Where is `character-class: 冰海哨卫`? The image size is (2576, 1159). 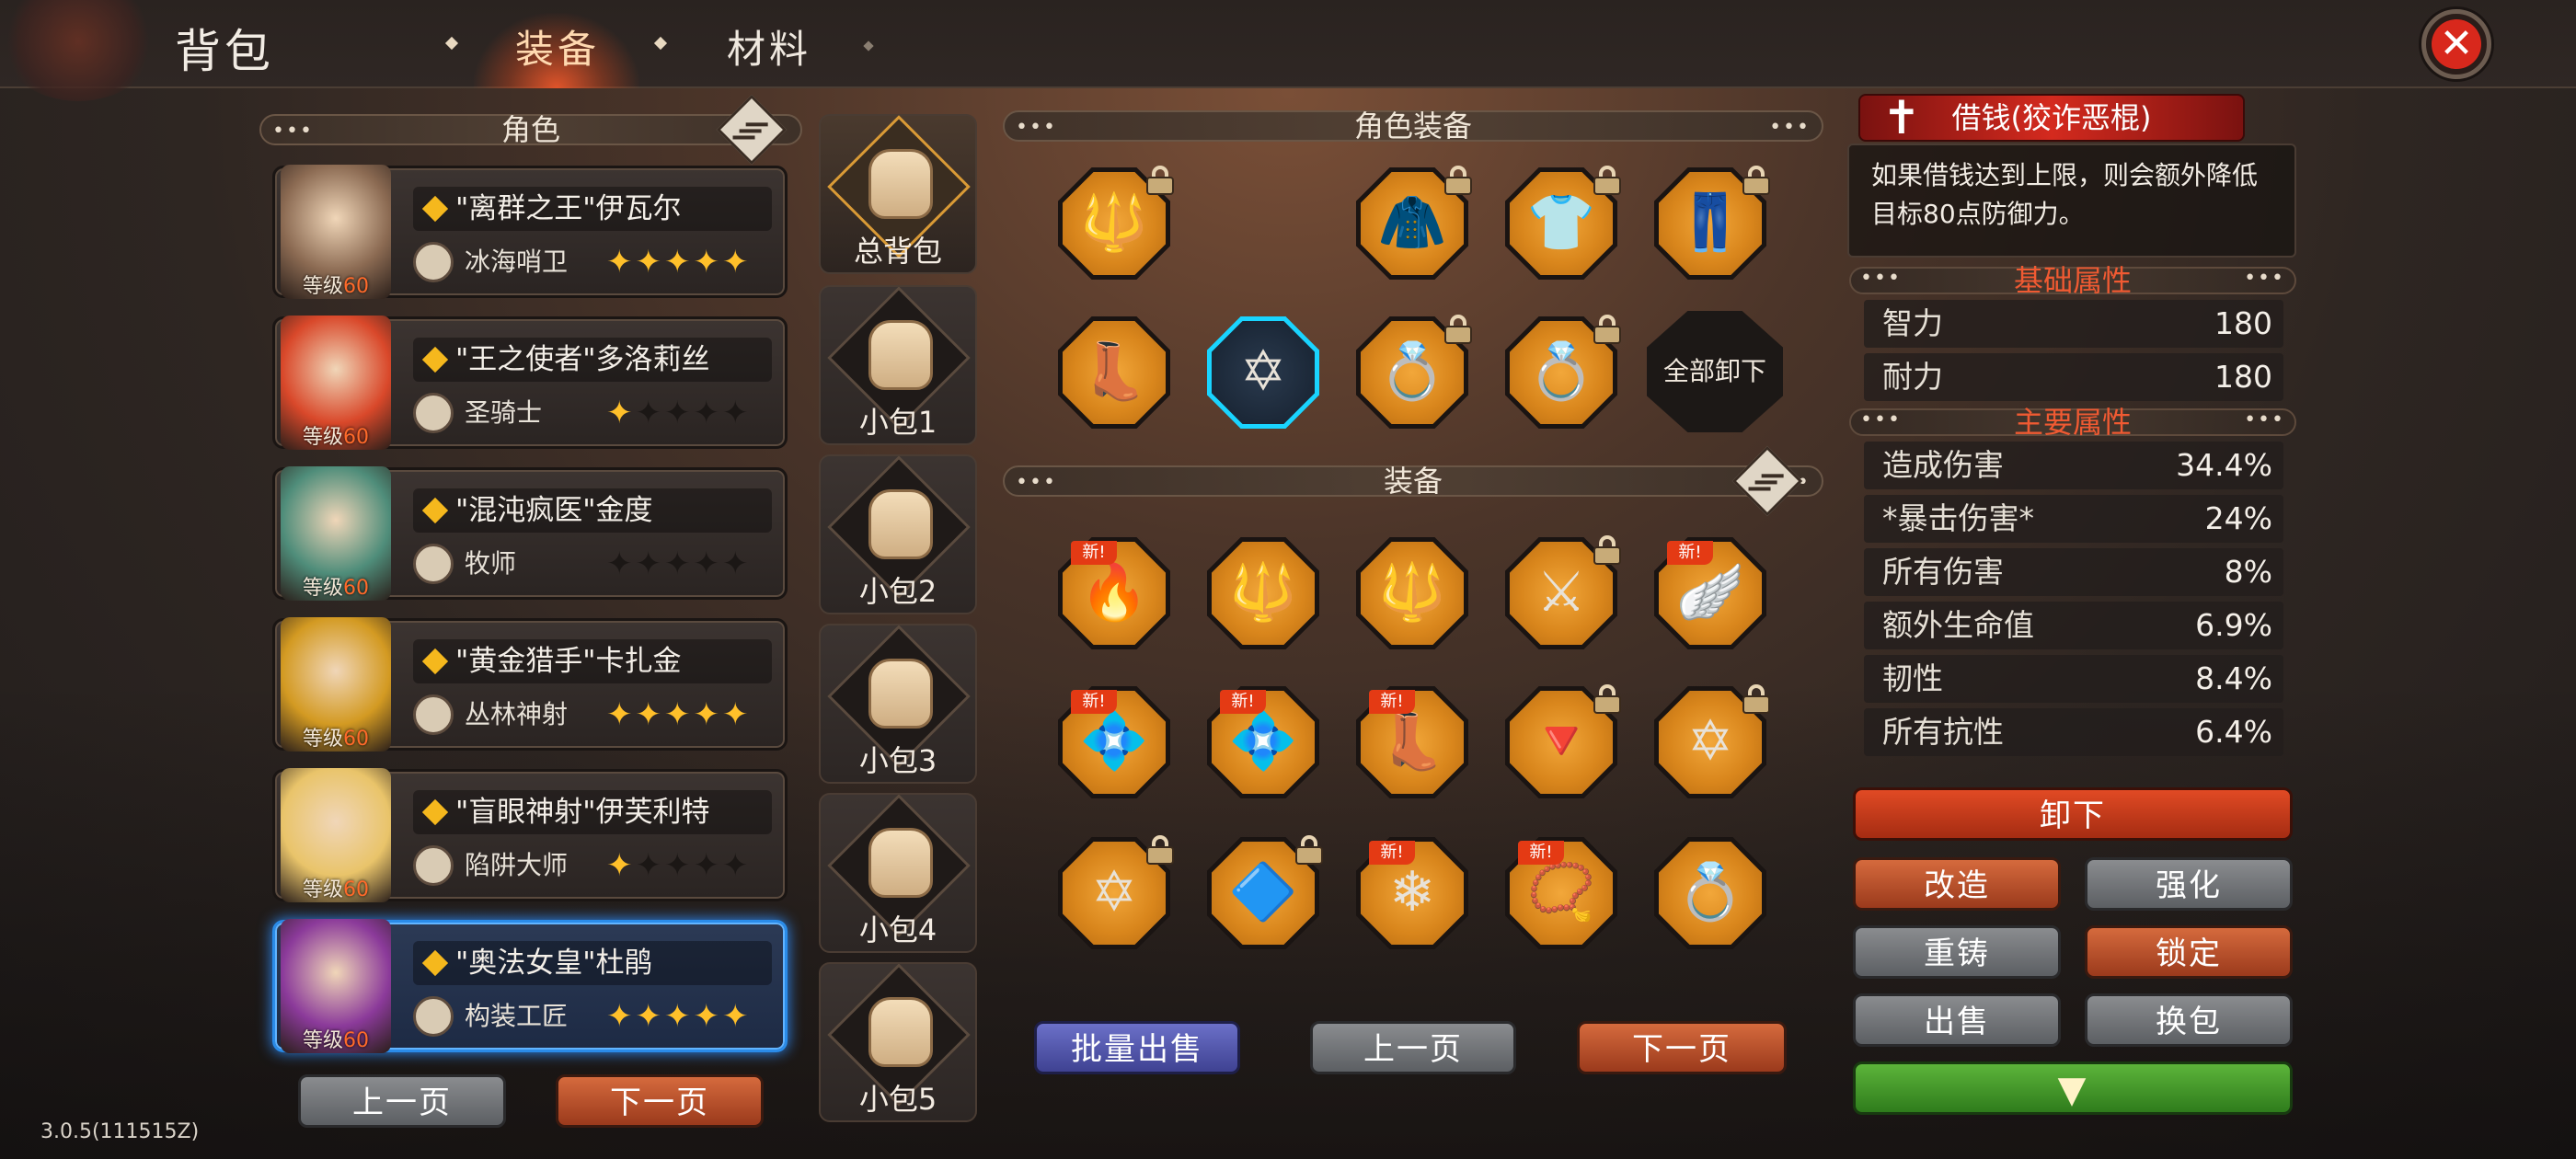
character-class: 冰海哨卫 is located at coordinates (517, 262).